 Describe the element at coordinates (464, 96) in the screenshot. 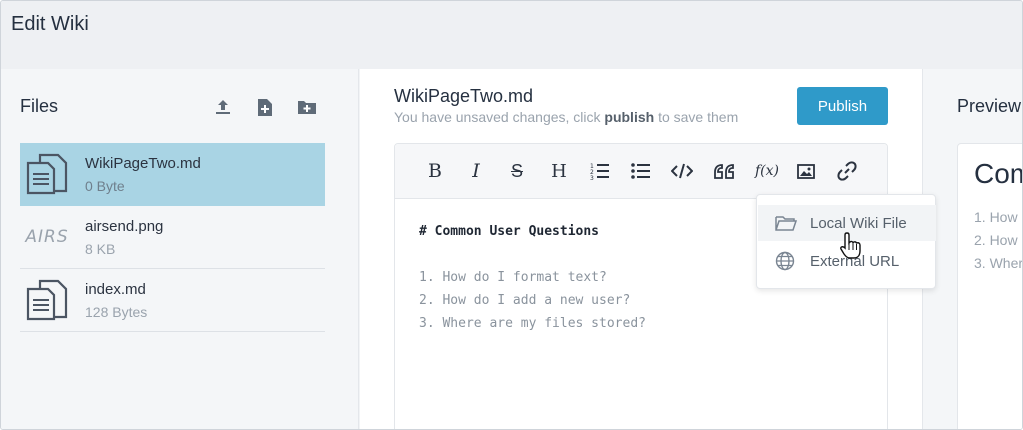

I see `document-title: WikiPageTwo.md` at that location.